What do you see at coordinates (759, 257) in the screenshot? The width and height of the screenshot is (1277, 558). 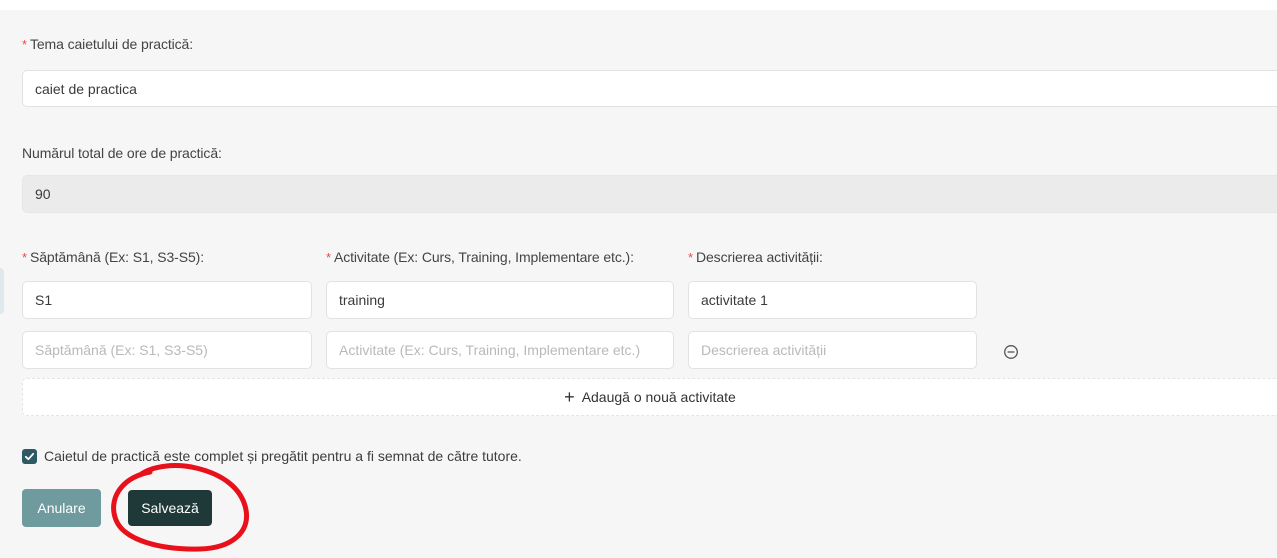 I see `description-column-label-text: Descrierea activității:` at bounding box center [759, 257].